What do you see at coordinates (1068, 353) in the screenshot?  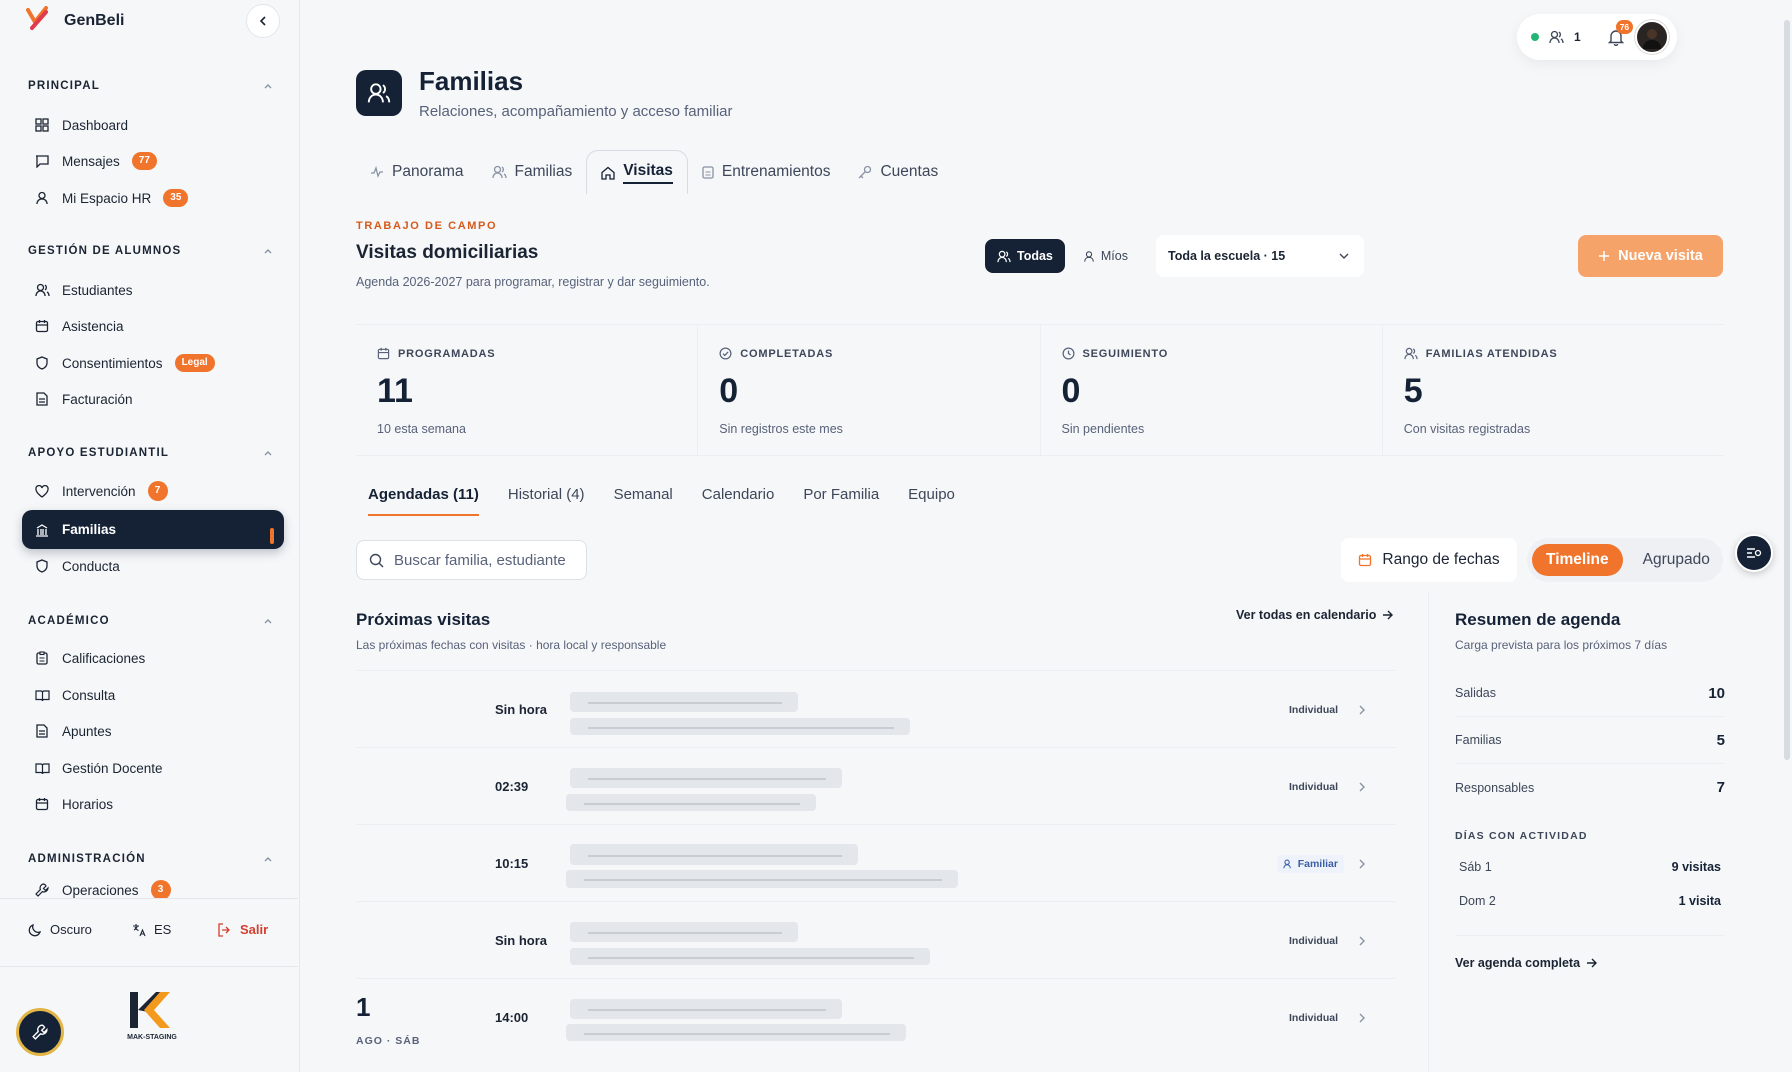 I see `clock-icon` at bounding box center [1068, 353].